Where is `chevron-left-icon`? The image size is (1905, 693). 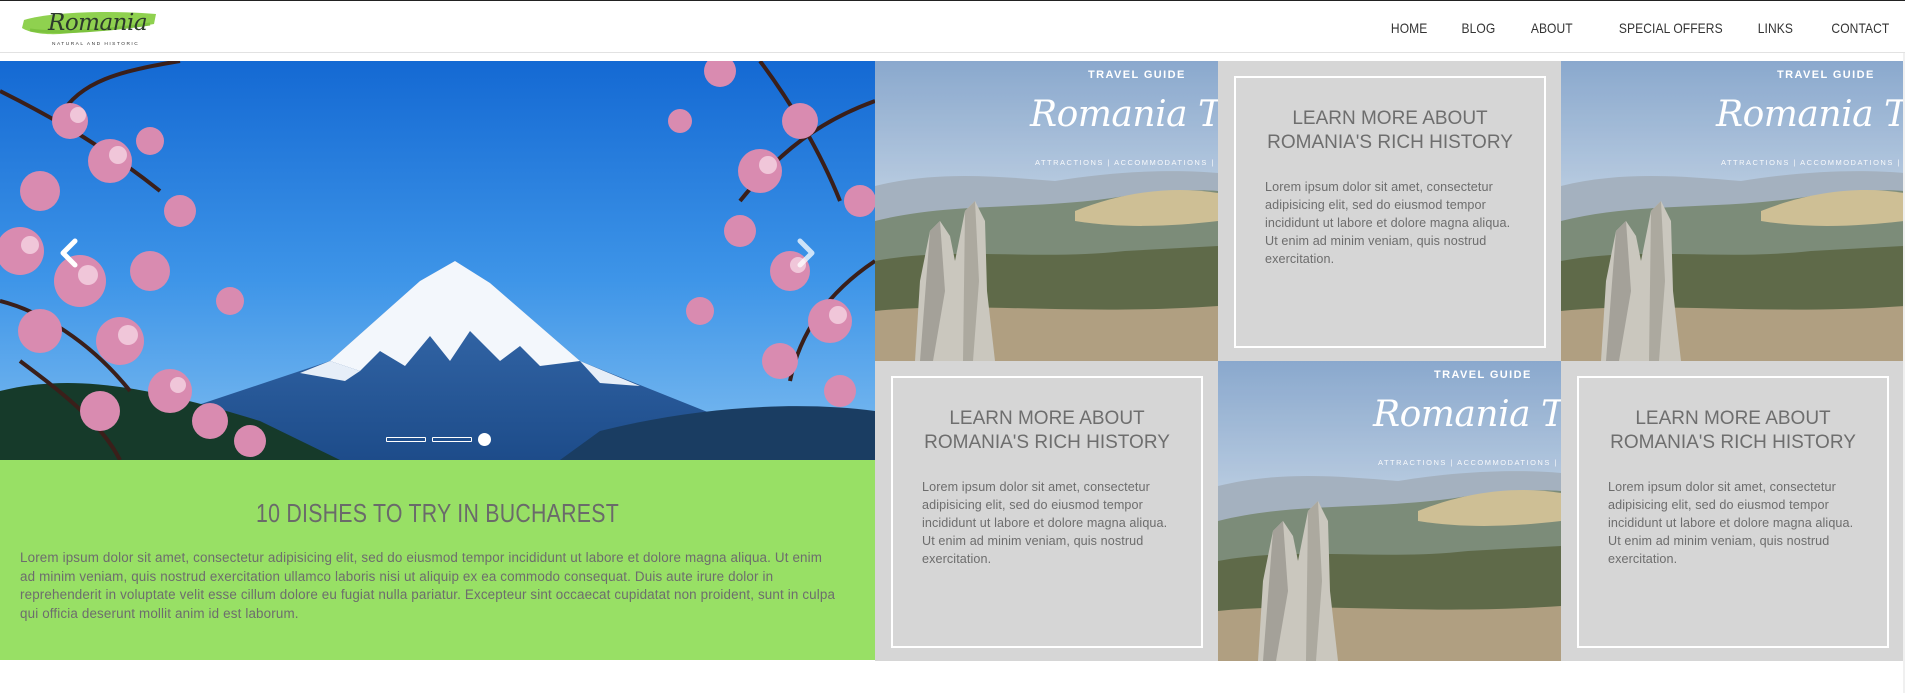
chevron-left-icon is located at coordinates (69, 253).